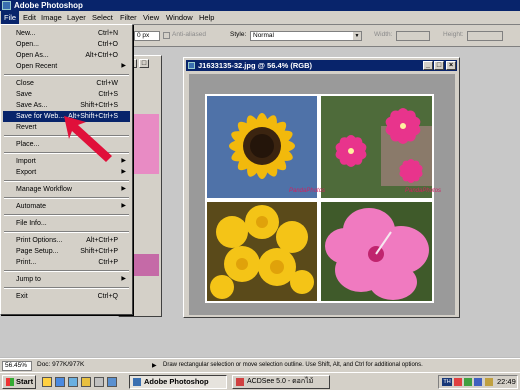  Describe the element at coordinates (451, 65) in the screenshot. I see `close-icon: ×` at that location.